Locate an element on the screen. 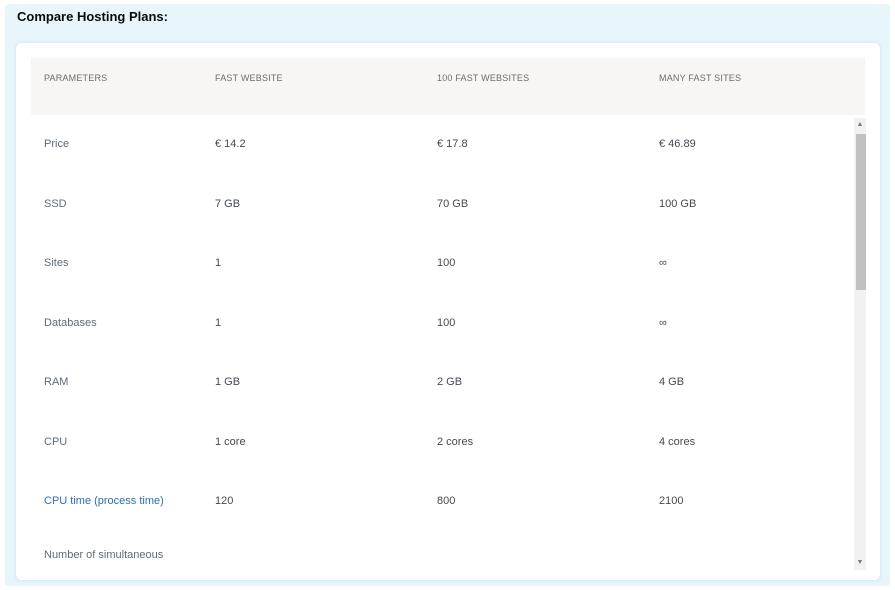 This screenshot has height=590, width=895. value-cell: 2100 is located at coordinates (671, 501).